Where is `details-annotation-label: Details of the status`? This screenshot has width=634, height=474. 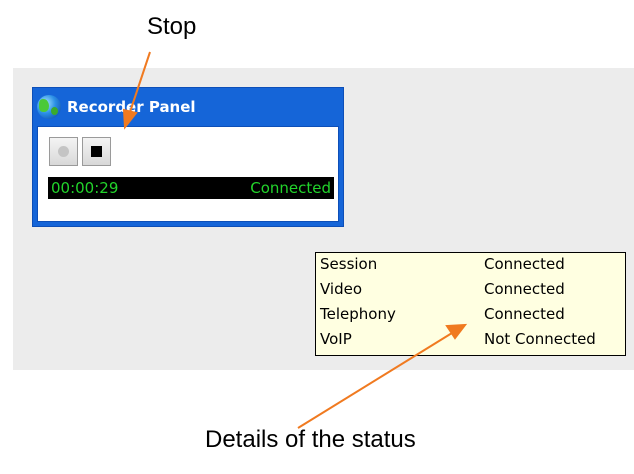 details-annotation-label: Details of the status is located at coordinates (310, 439).